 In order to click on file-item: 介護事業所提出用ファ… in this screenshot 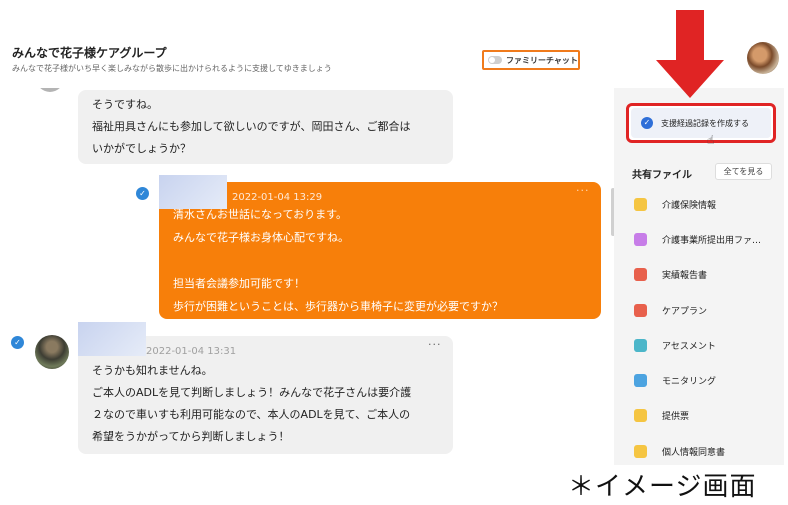, I will do `click(708, 239)`.